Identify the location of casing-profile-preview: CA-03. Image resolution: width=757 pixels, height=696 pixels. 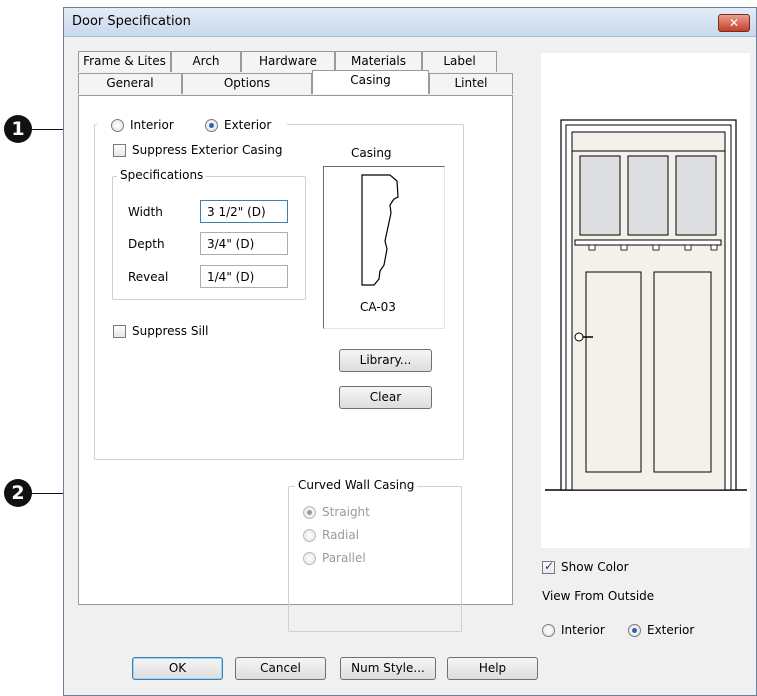
(384, 247).